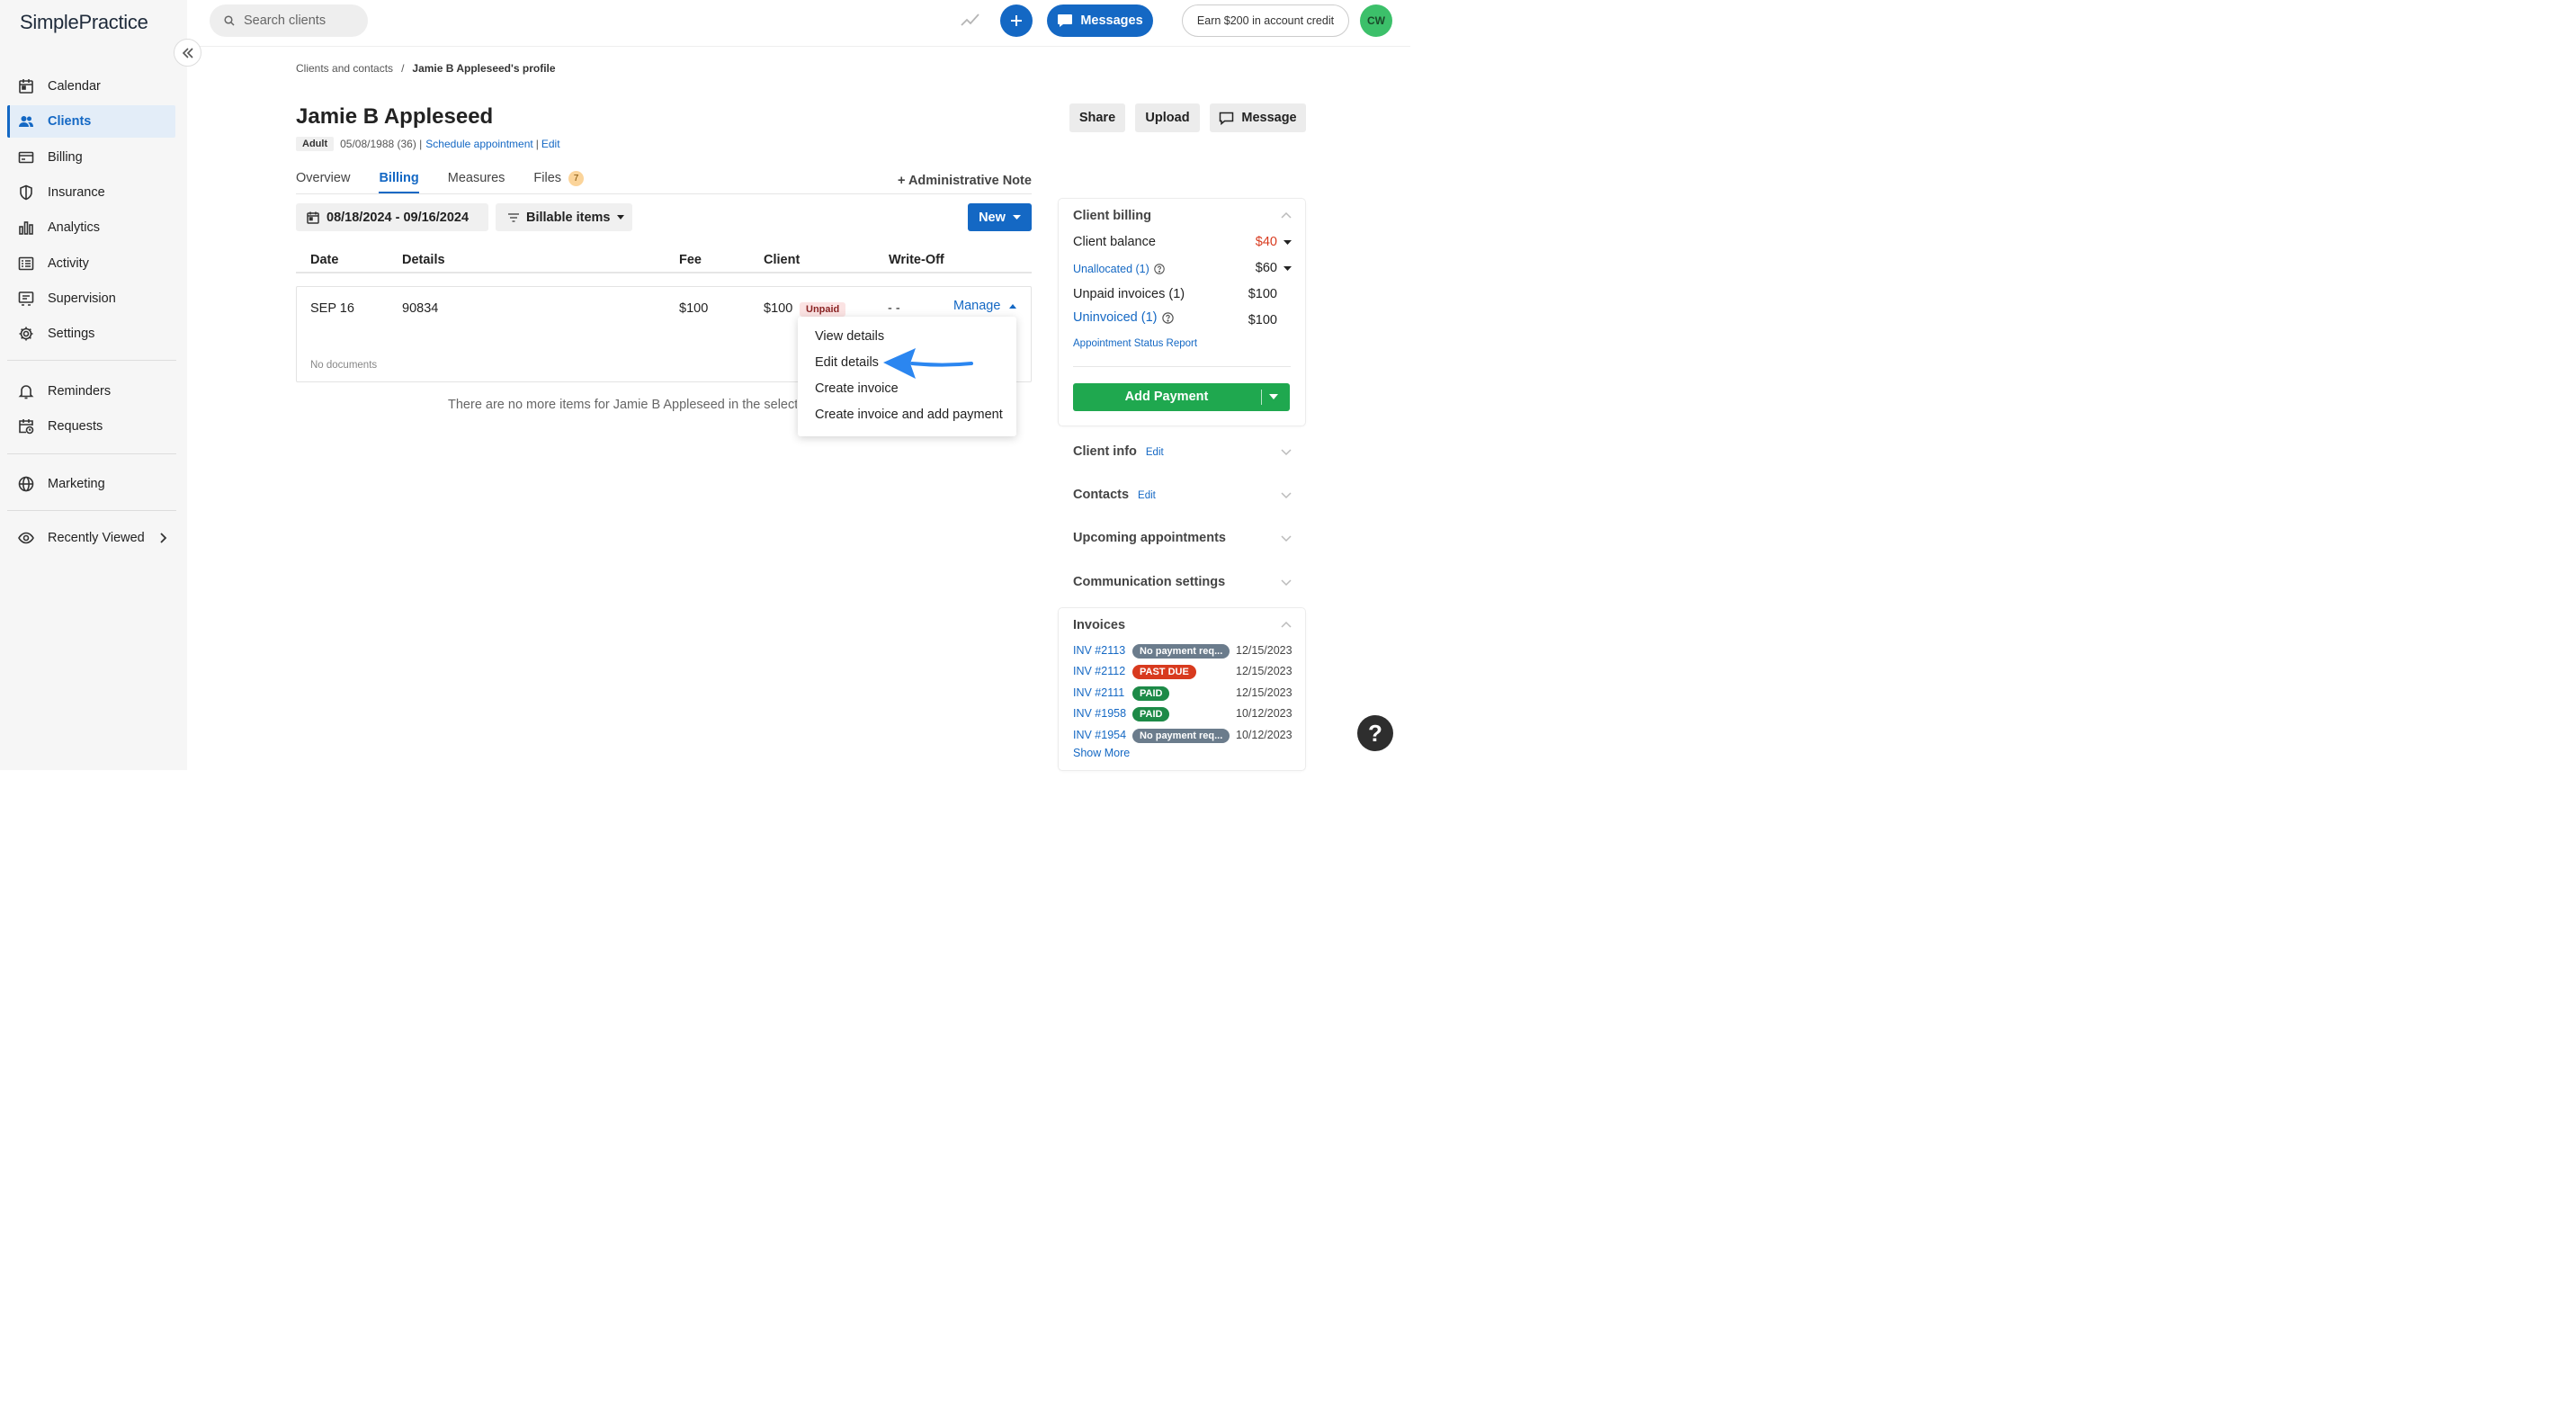 This screenshot has height=1407, width=2576. What do you see at coordinates (690, 260) in the screenshot?
I see `column-header-fee: Fee` at bounding box center [690, 260].